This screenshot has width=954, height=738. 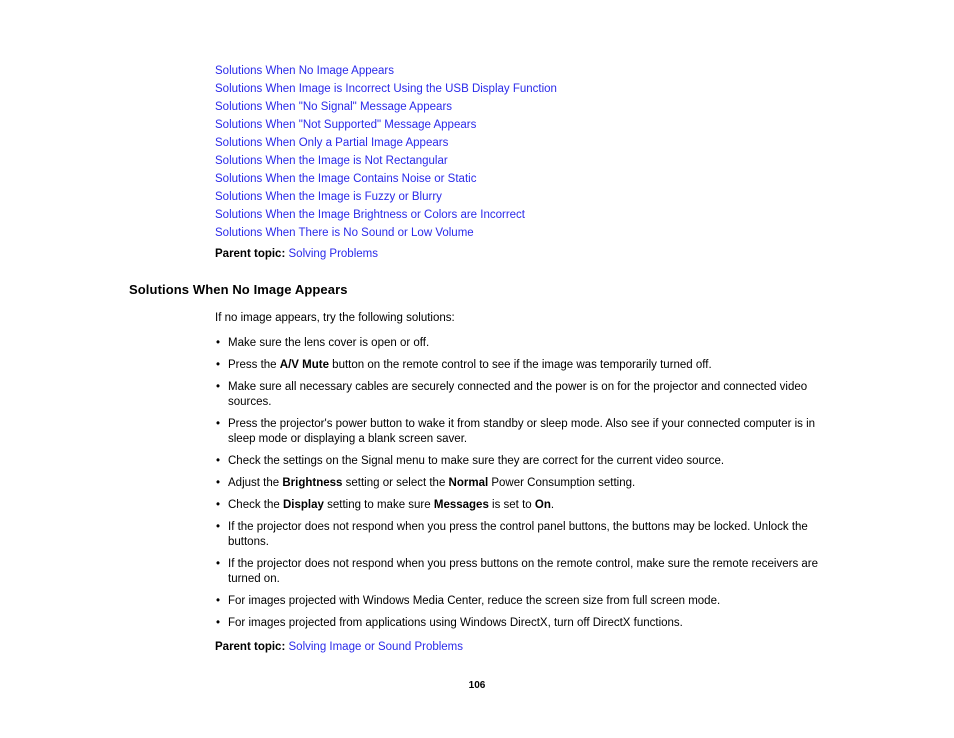 What do you see at coordinates (312, 482) in the screenshot?
I see `bullet-emphasis-text: Brightness` at bounding box center [312, 482].